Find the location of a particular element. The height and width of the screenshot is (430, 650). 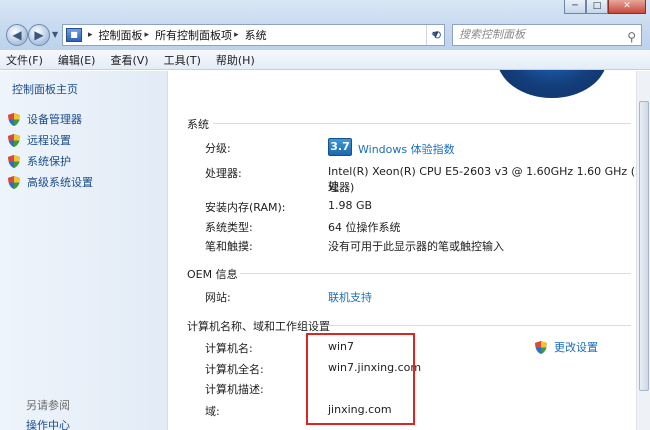

change-settings-link: 更改设置 is located at coordinates (566, 347).